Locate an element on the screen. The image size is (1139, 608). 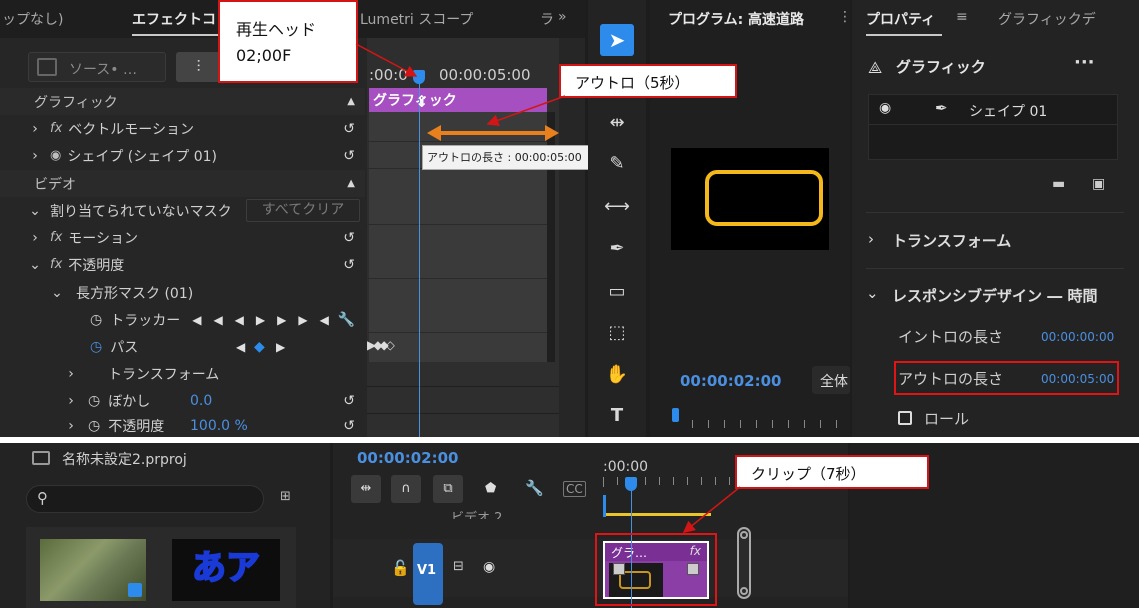
timeline-playhead-handle is located at coordinates (631, 484).